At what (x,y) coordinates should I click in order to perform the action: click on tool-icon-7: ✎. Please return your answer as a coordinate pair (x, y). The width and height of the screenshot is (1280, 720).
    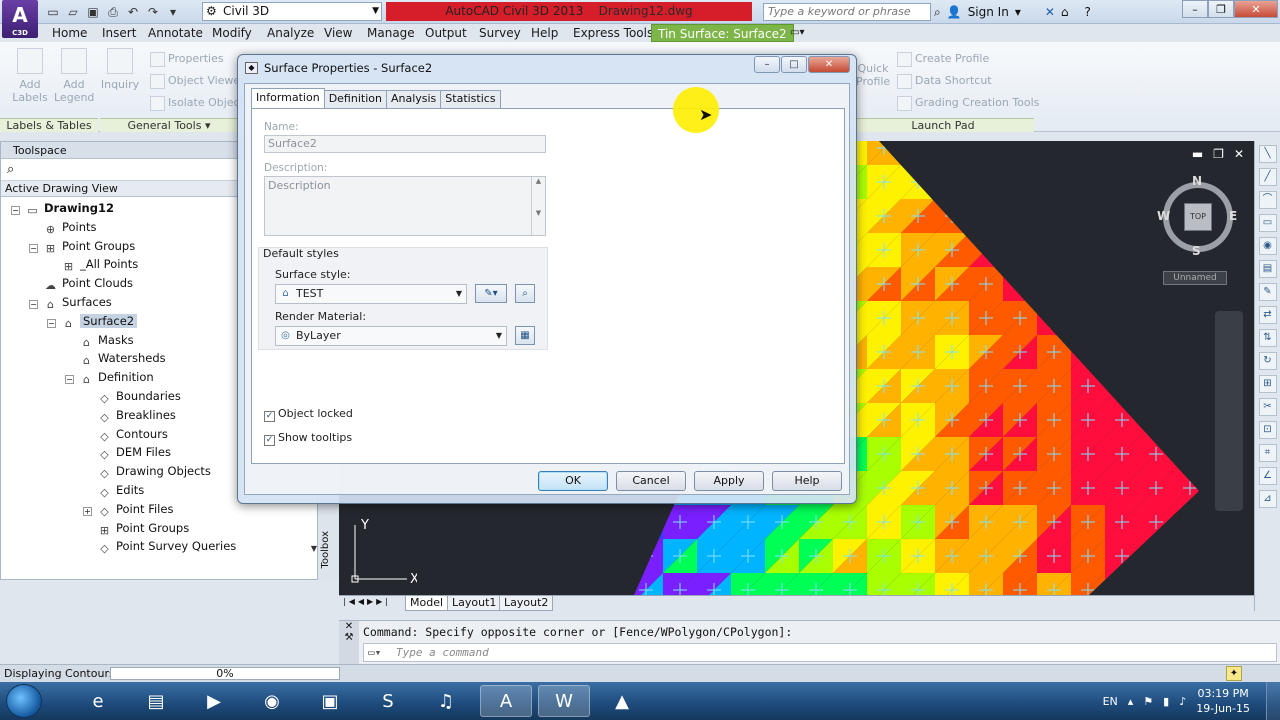
    Looking at the image, I should click on (1267, 292).